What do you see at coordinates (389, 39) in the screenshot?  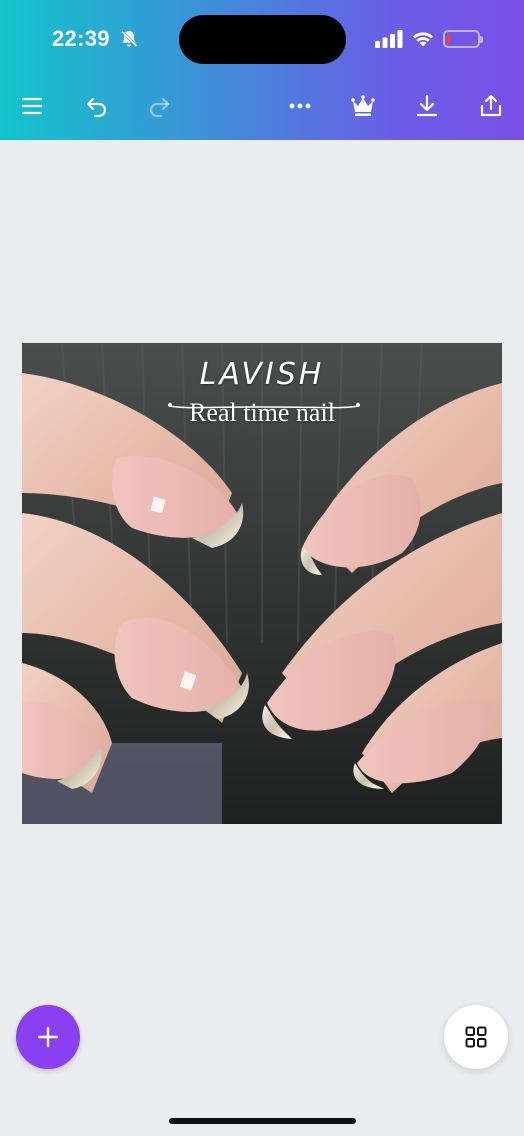 I see `signal-icon` at bounding box center [389, 39].